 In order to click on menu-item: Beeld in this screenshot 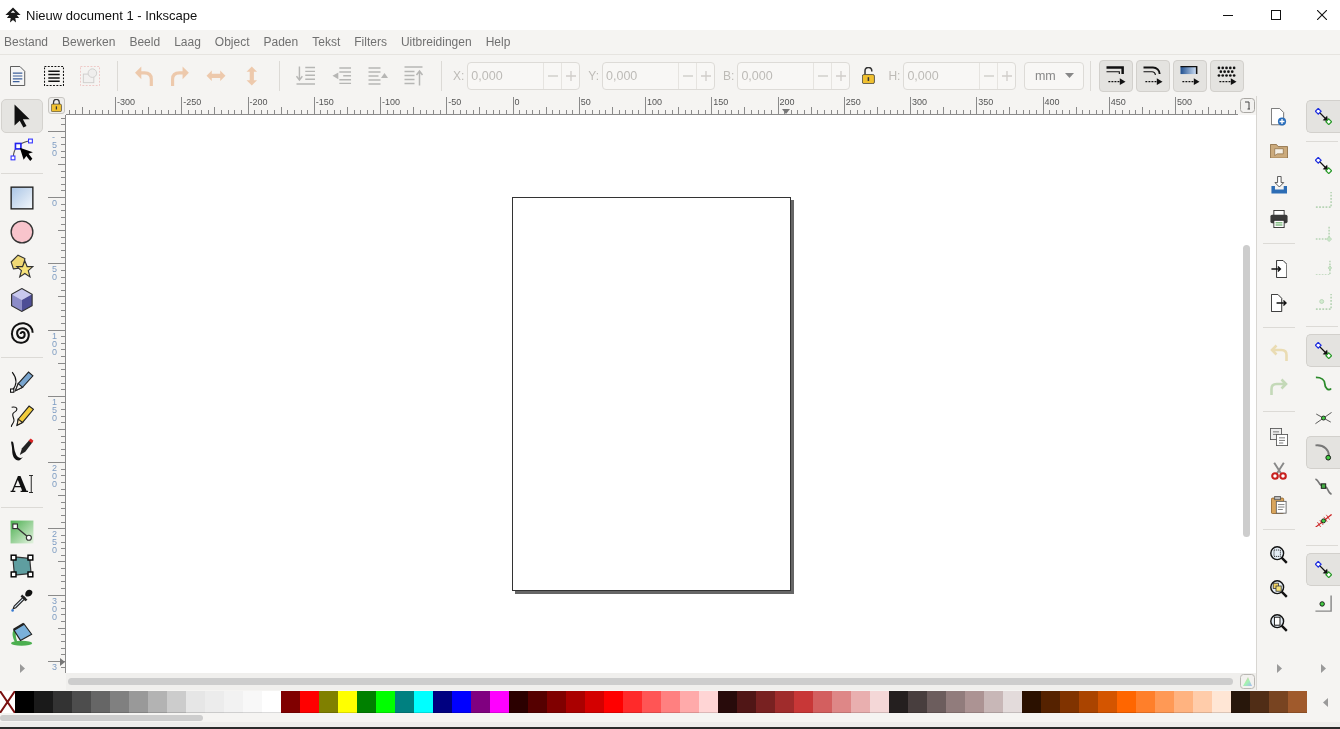, I will do `click(145, 42)`.